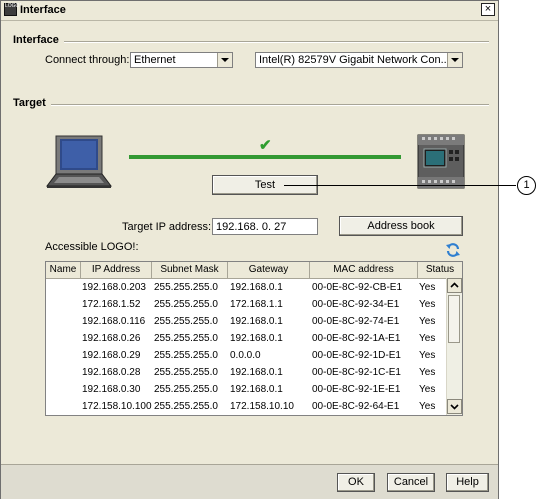 This screenshot has width=538, height=500. Describe the element at coordinates (43, 10) in the screenshot. I see `window-title: Interface` at that location.